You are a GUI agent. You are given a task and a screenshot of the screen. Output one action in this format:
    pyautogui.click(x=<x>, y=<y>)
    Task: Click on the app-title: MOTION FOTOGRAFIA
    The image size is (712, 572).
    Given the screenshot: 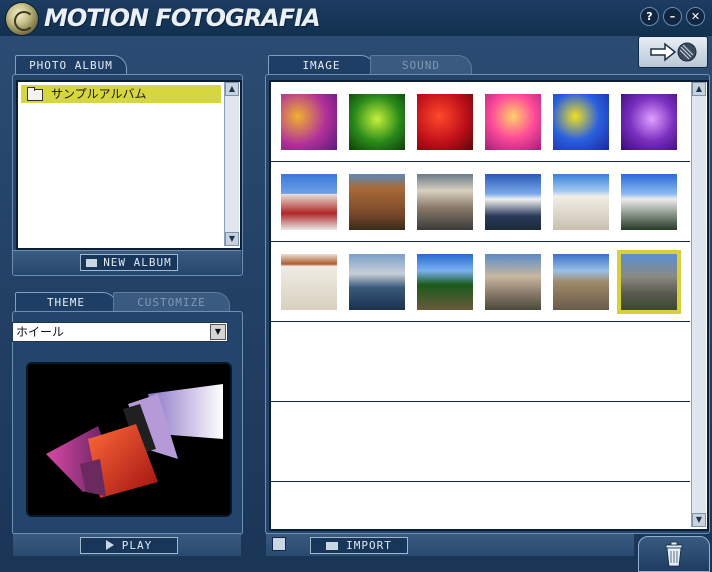 What is the action you would take?
    pyautogui.click(x=182, y=18)
    